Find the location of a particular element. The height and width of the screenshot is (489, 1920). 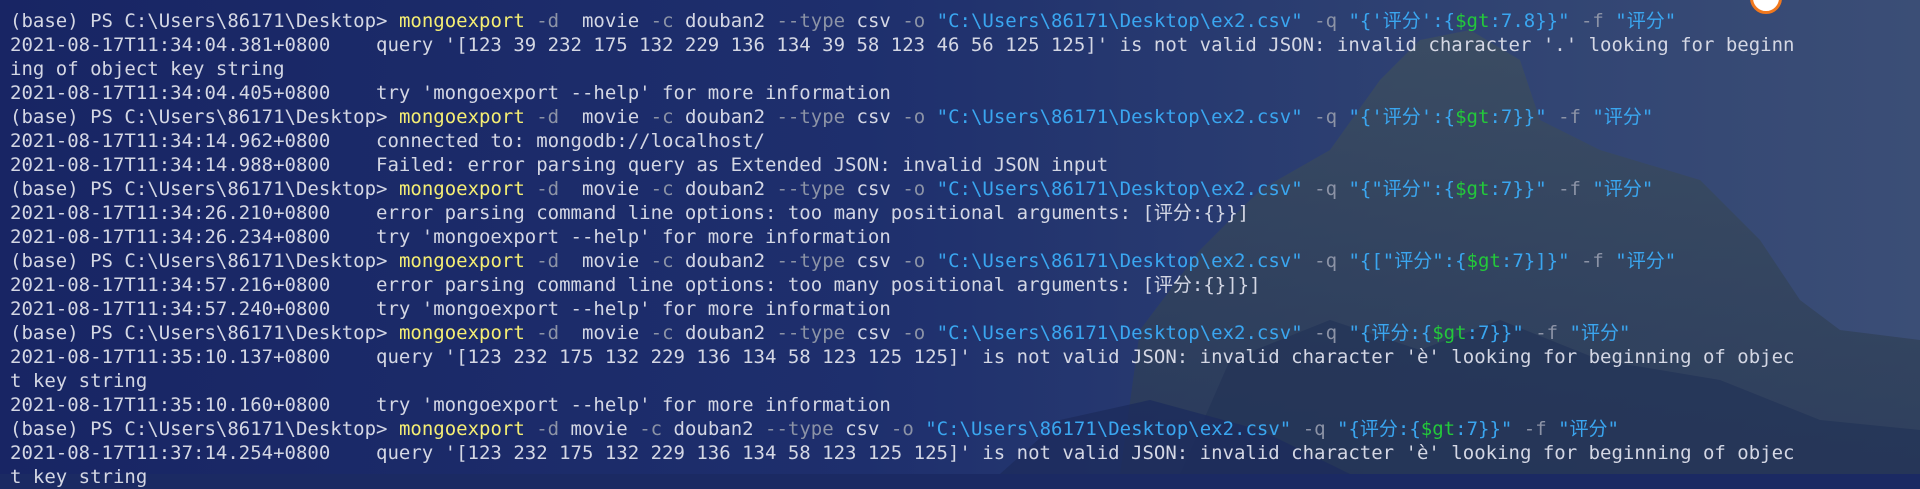

command-token: "{"评分":{ is located at coordinates (1402, 189).